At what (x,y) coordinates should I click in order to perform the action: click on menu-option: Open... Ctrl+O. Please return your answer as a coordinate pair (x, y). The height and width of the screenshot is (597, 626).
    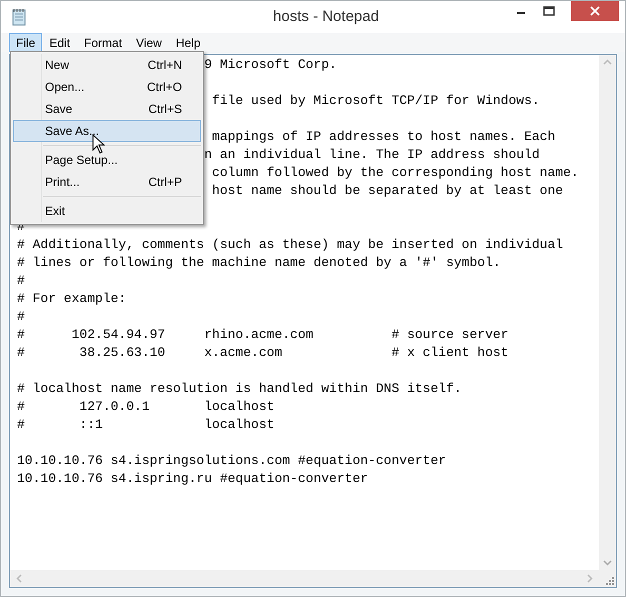
    Looking at the image, I should click on (107, 87).